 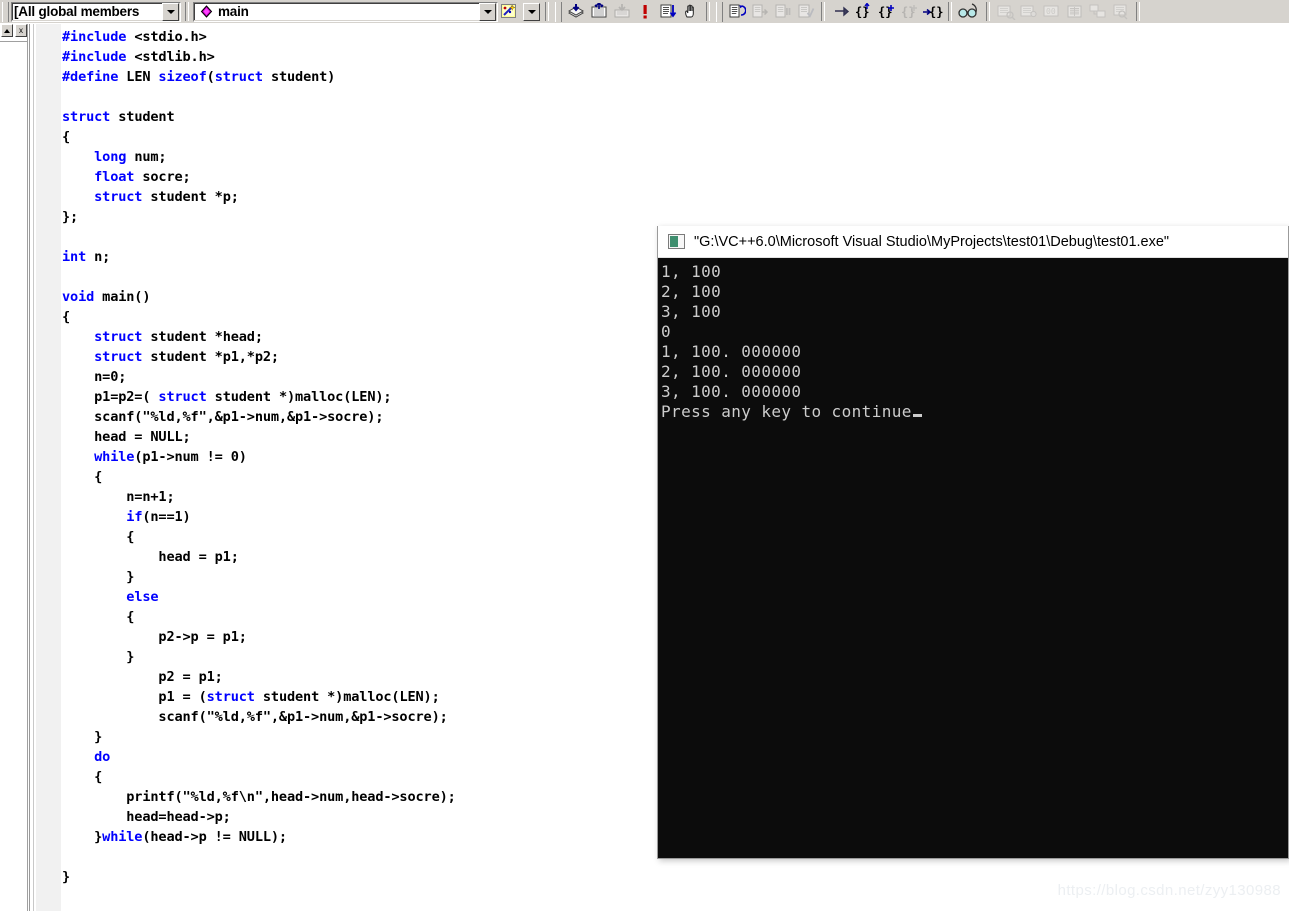 What do you see at coordinates (509, 12) in the screenshot?
I see `wizardbar-action-button` at bounding box center [509, 12].